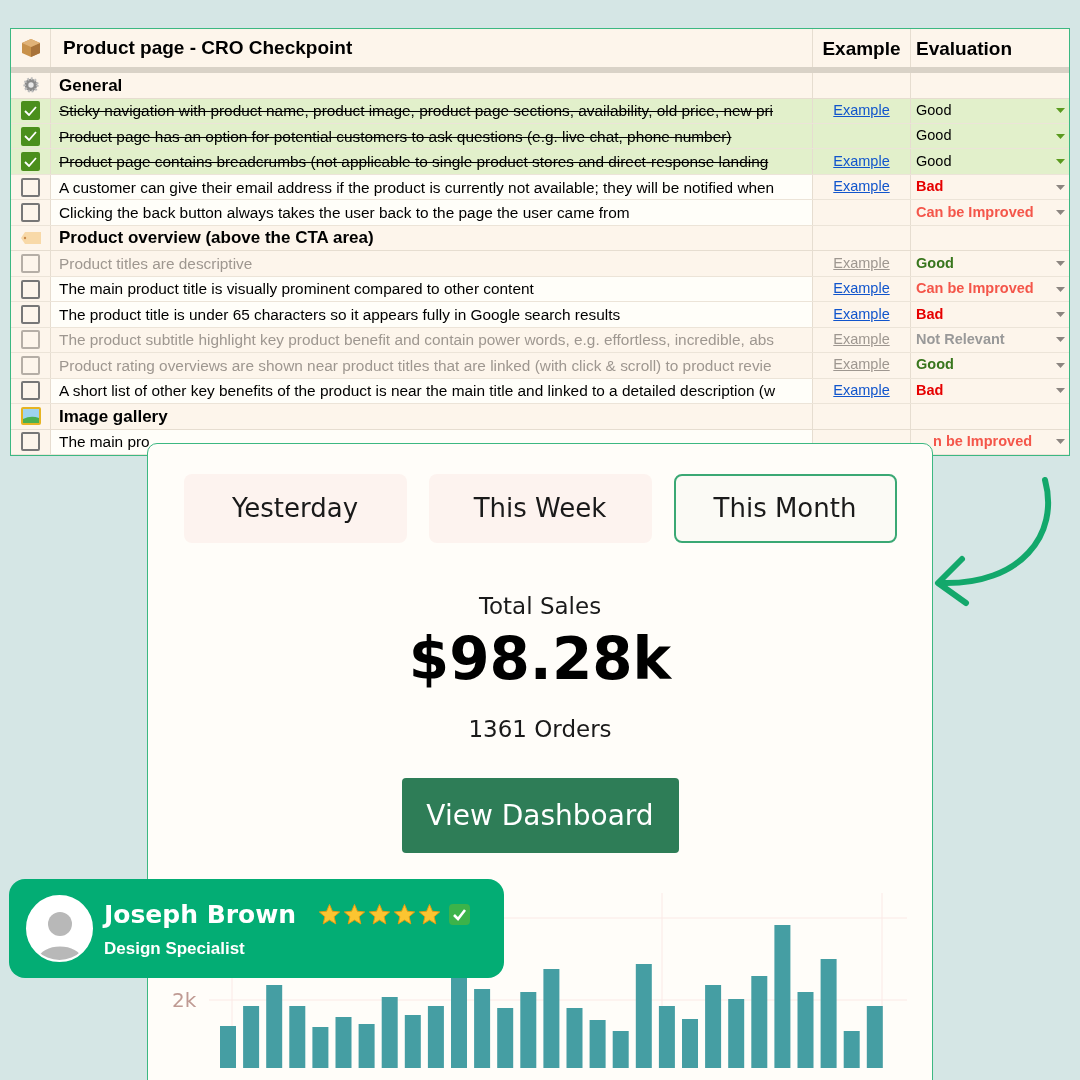  What do you see at coordinates (432, 390) in the screenshot?
I see `table-cell: A short list of other key benefits of the product is near the main title and linked to a detailed description (w` at bounding box center [432, 390].